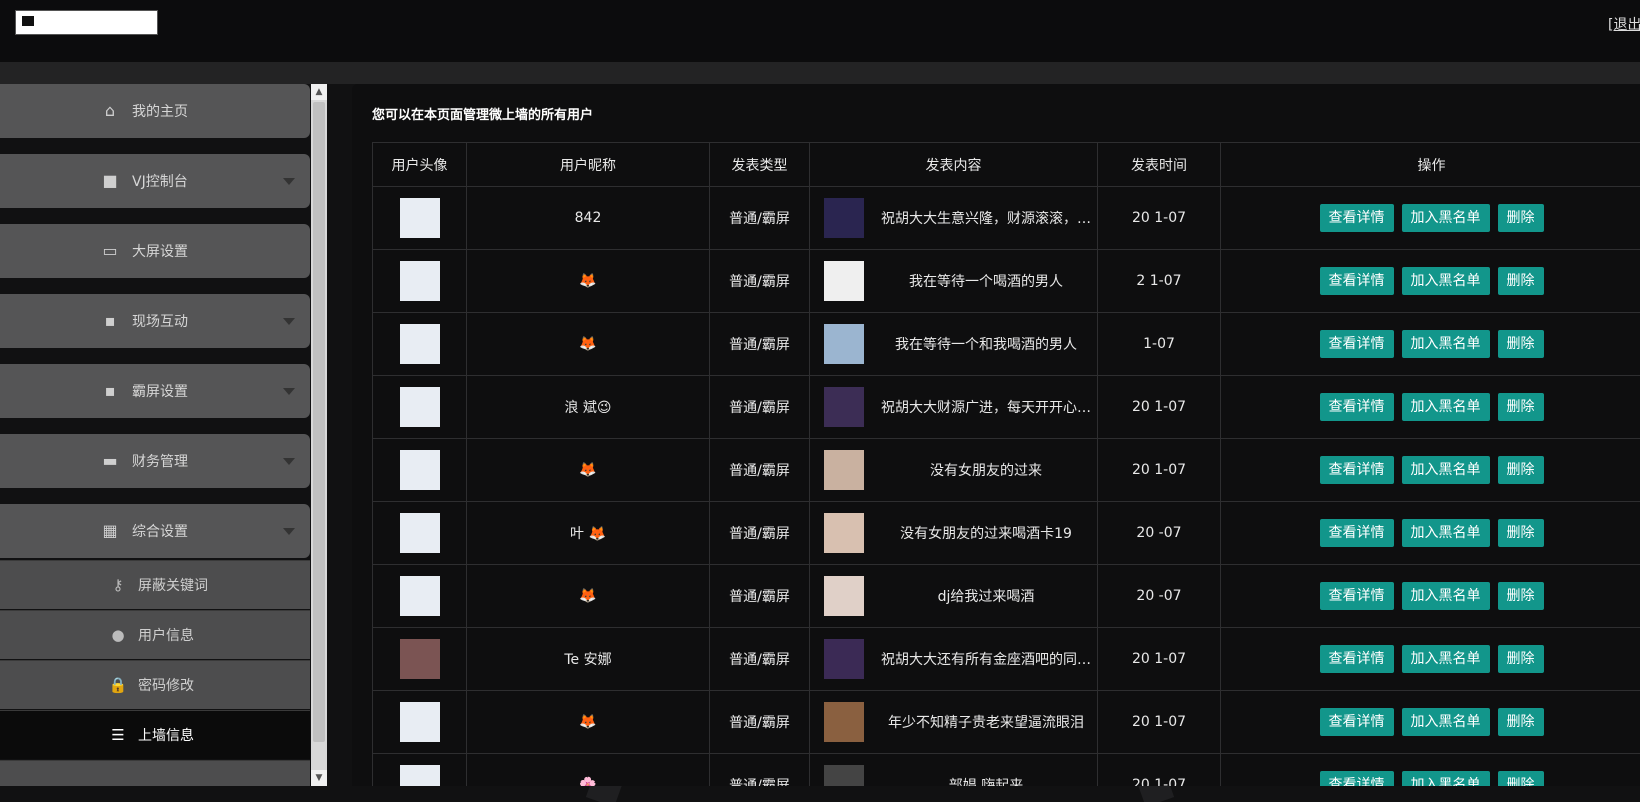 This screenshot has height=802, width=1640. Describe the element at coordinates (953, 533) in the screenshot. I see `content-cell: 没有女朋友的过来喝酒卡19` at that location.